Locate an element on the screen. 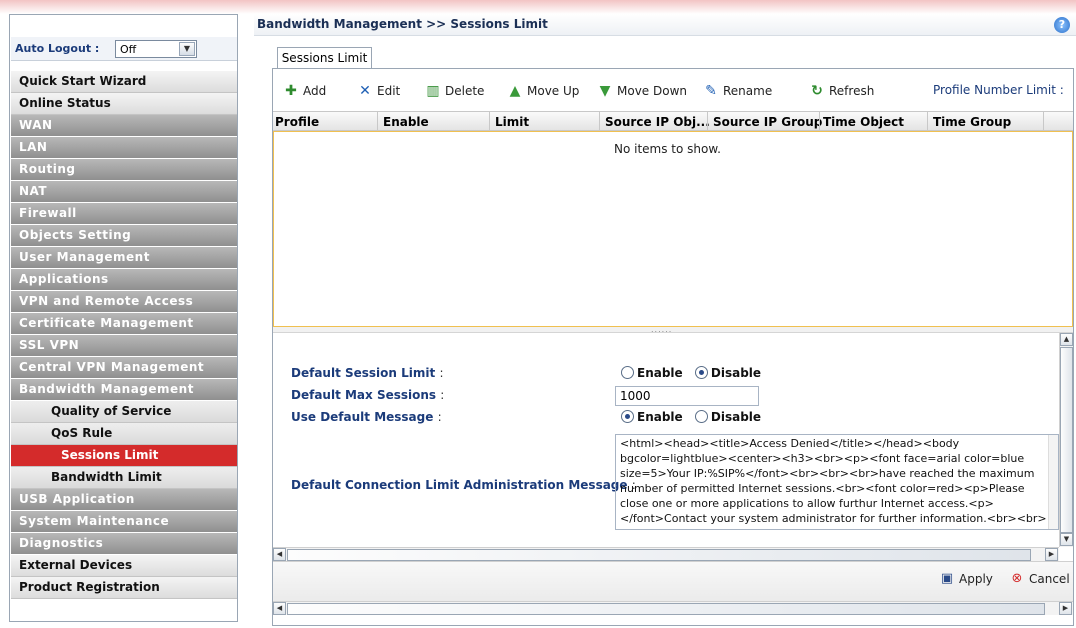 The height and width of the screenshot is (628, 1076). rename-icon: ✎ is located at coordinates (711, 91).